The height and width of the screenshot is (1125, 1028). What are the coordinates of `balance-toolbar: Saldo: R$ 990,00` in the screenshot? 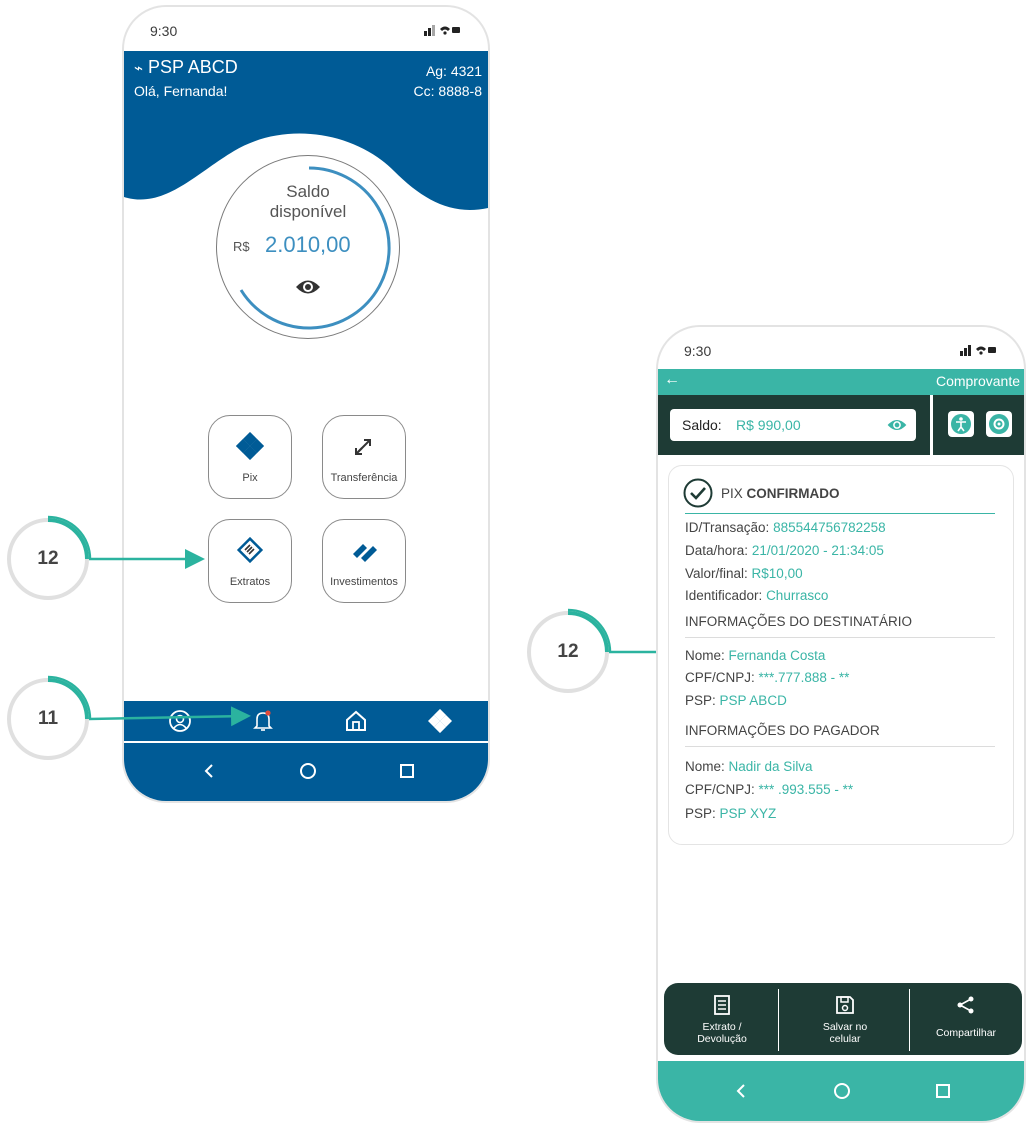 It's located at (841, 425).